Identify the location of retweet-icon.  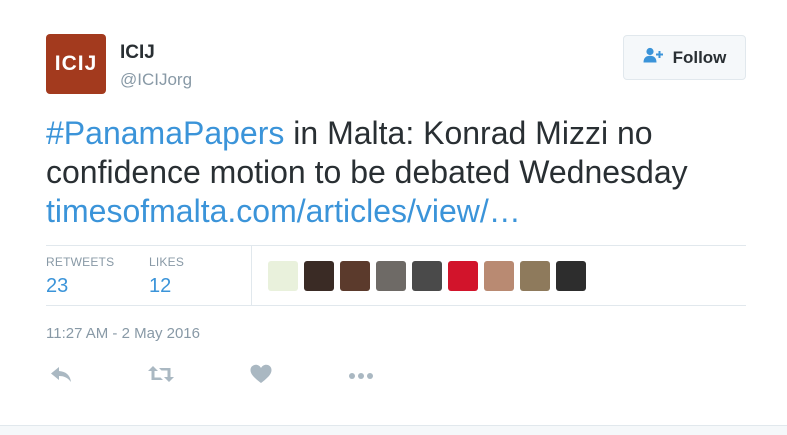
(161, 376).